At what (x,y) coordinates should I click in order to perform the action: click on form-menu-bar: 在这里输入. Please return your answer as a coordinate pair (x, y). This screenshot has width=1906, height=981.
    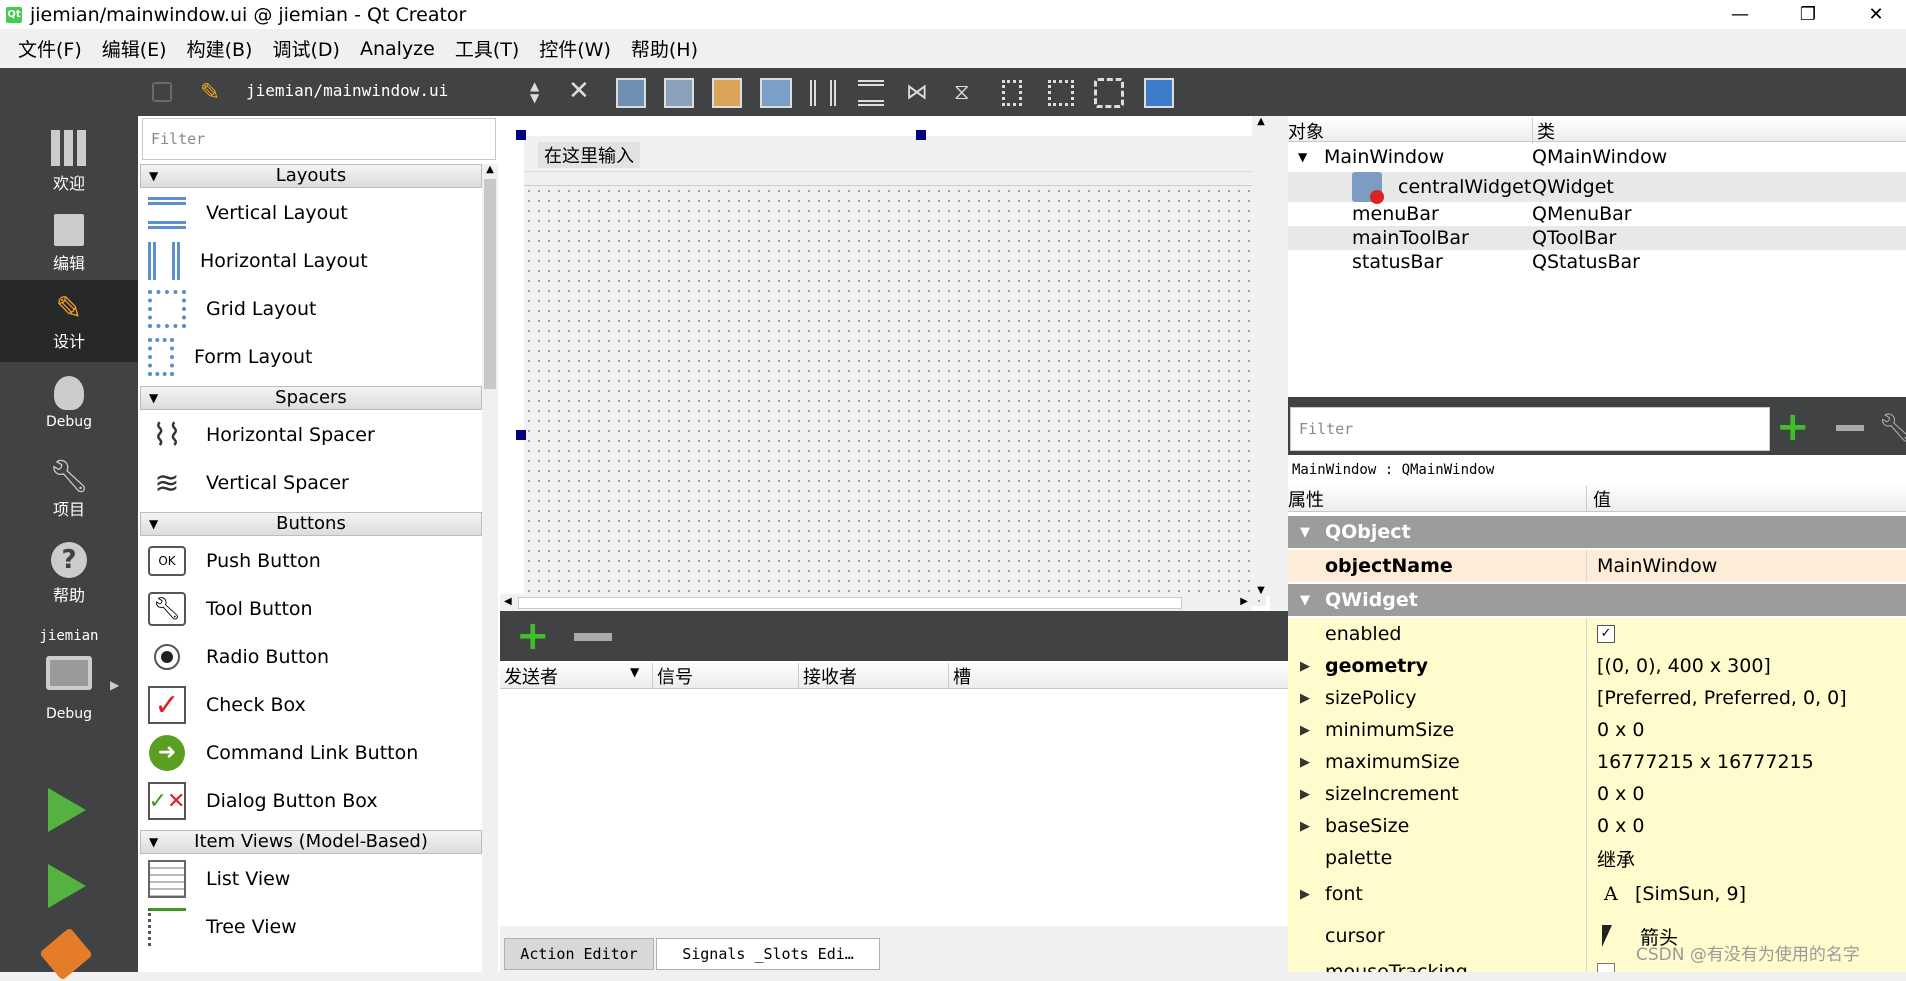
    Looking at the image, I should click on (895, 154).